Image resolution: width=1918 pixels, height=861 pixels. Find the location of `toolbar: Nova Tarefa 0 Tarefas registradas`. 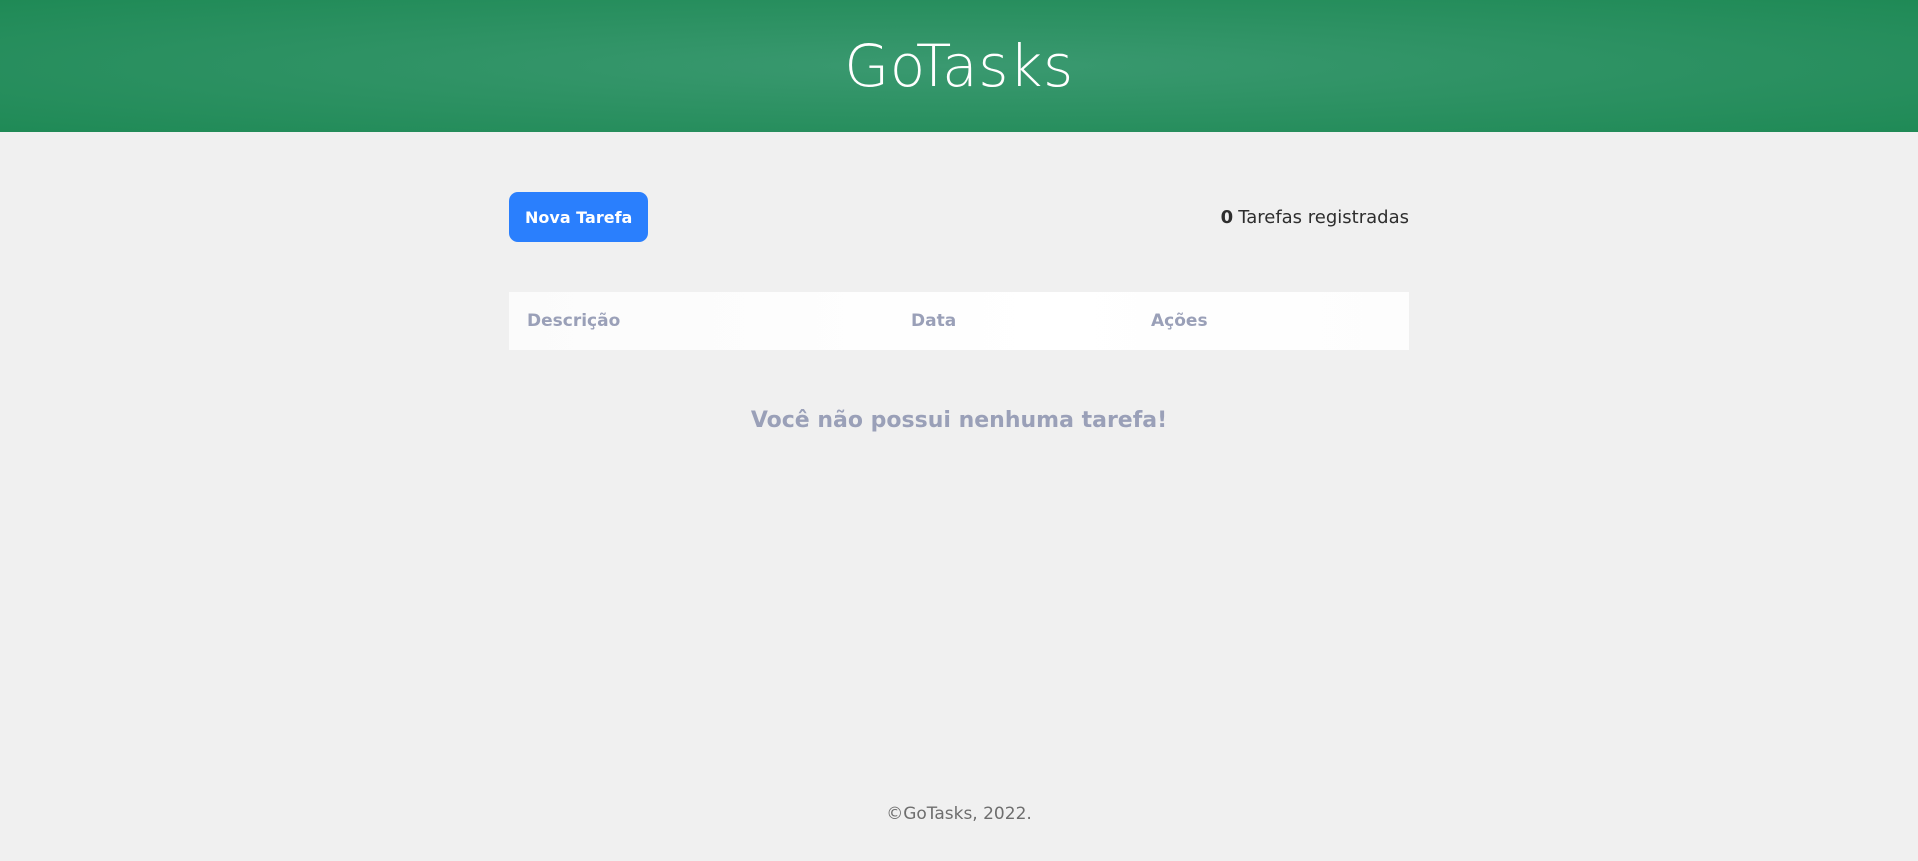

toolbar: Nova Tarefa 0 Tarefas registradas is located at coordinates (959, 217).